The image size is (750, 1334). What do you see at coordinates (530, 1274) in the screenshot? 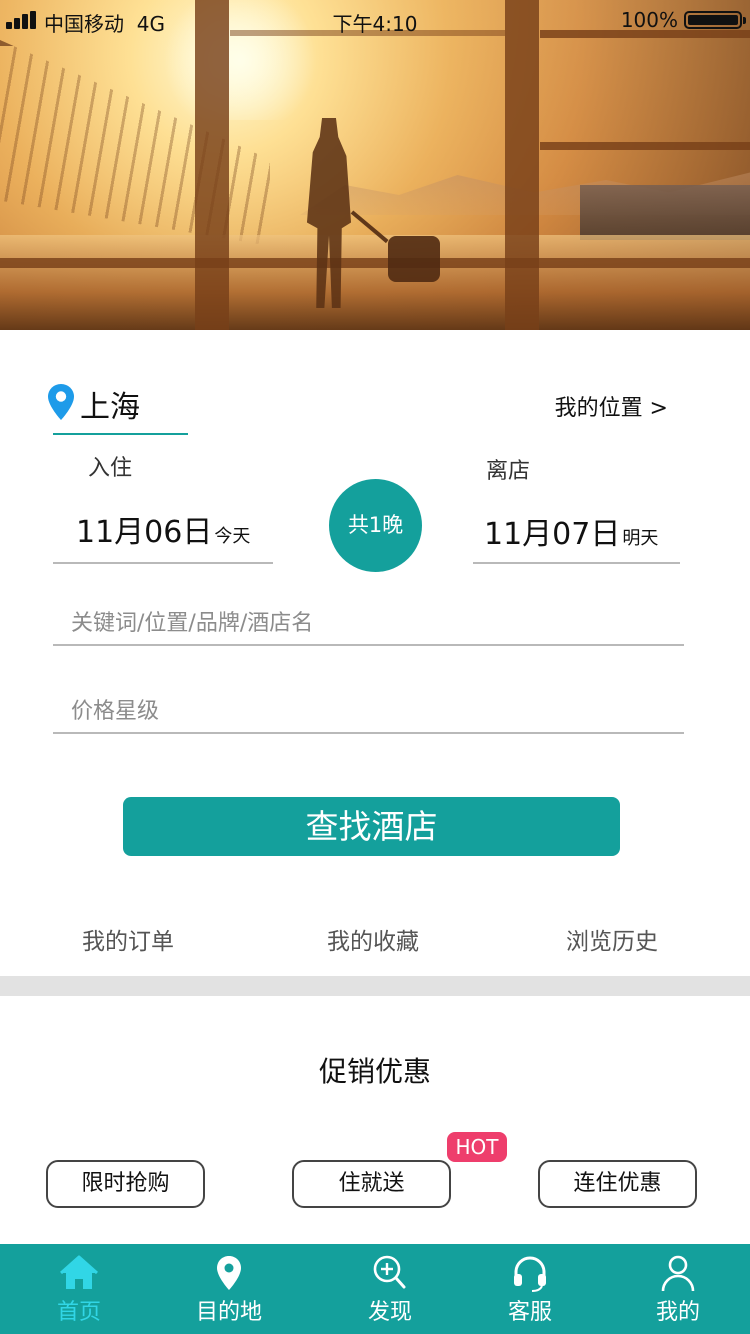
I see `headset-icon` at bounding box center [530, 1274].